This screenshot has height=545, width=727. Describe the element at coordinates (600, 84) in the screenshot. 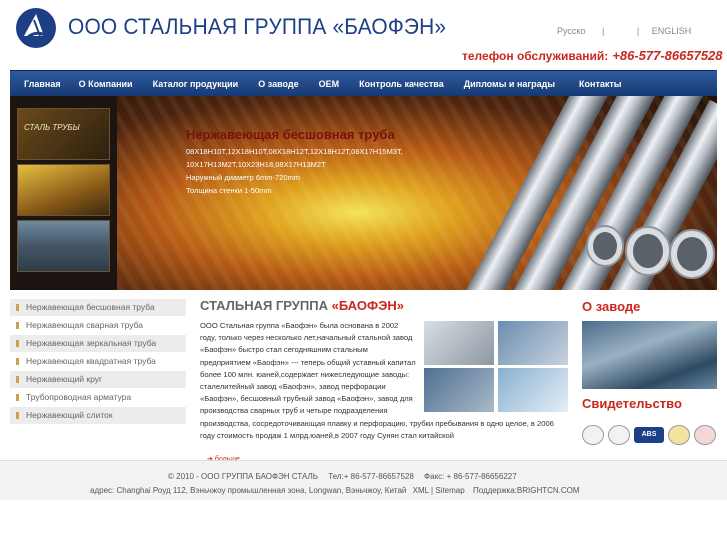

I see `nav-item-contacts: Контакты` at that location.